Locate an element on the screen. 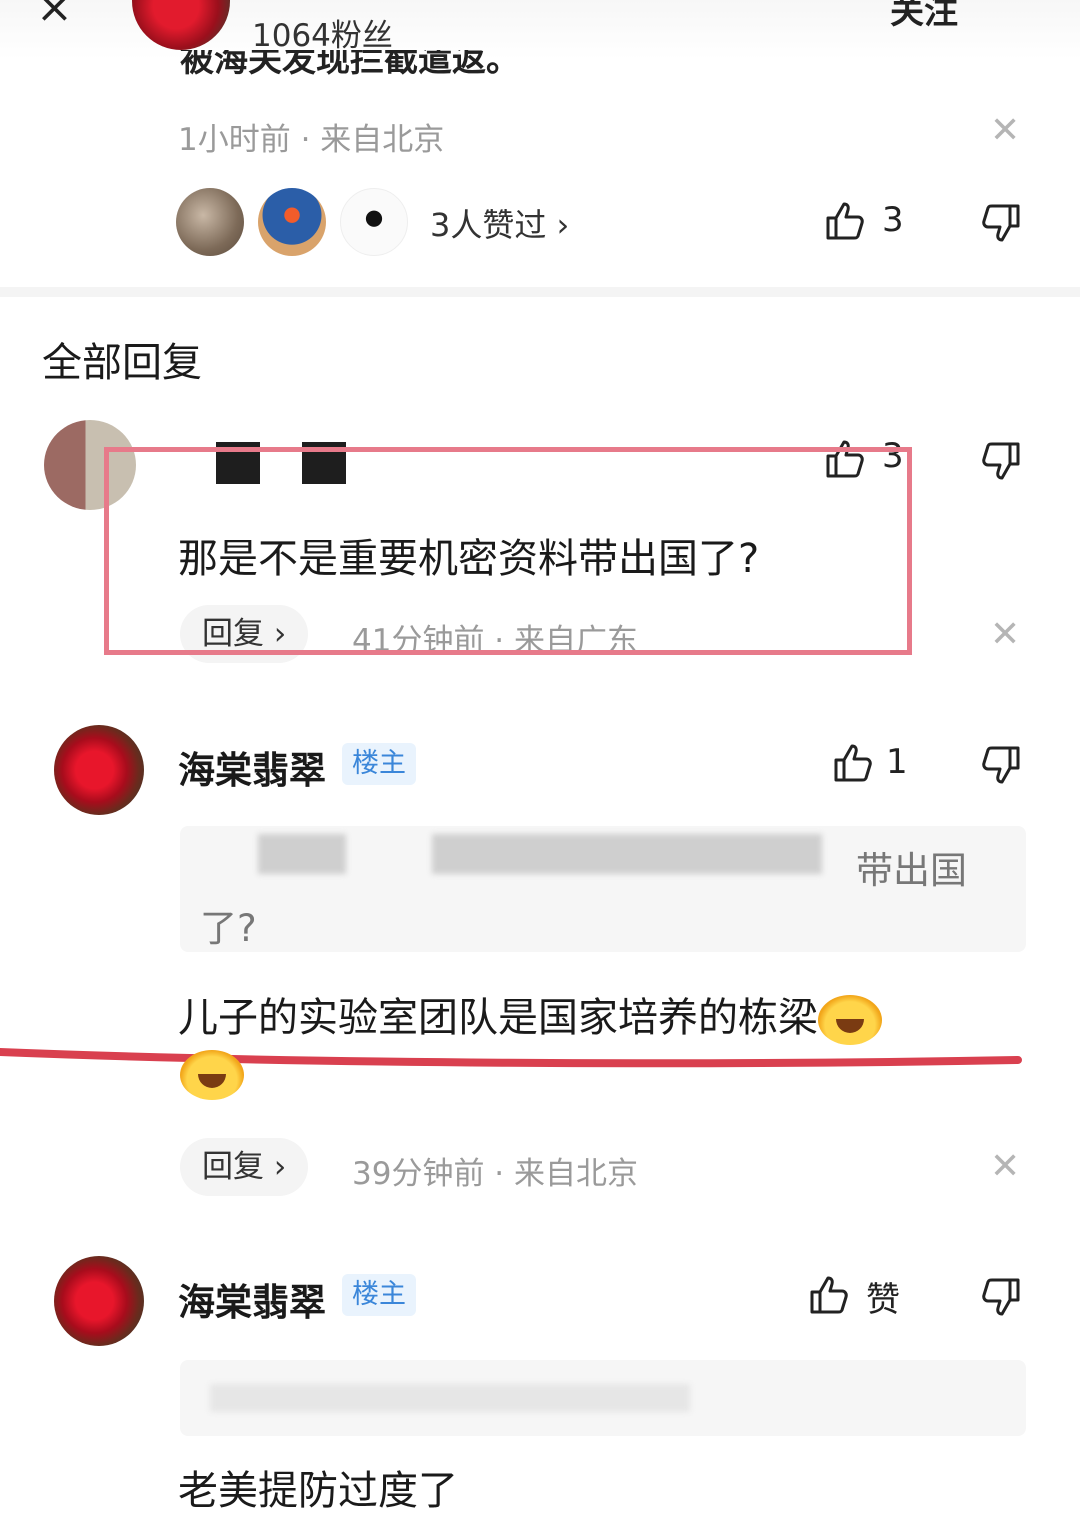  fans-count: 1064粉丝 is located at coordinates (322, 36).